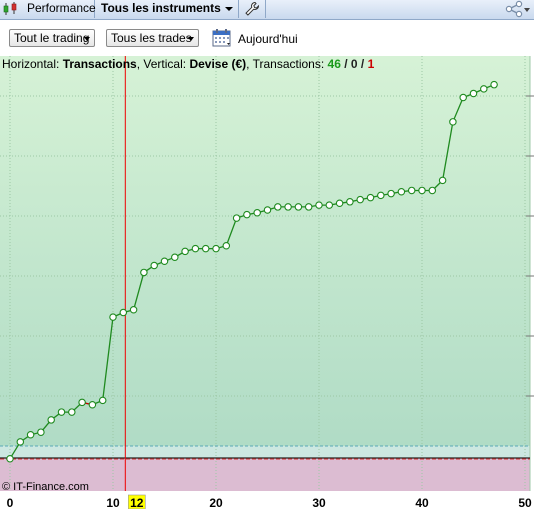 The width and height of the screenshot is (534, 509). What do you see at coordinates (10, 502) in the screenshot?
I see `x-tick-label: 0` at bounding box center [10, 502].